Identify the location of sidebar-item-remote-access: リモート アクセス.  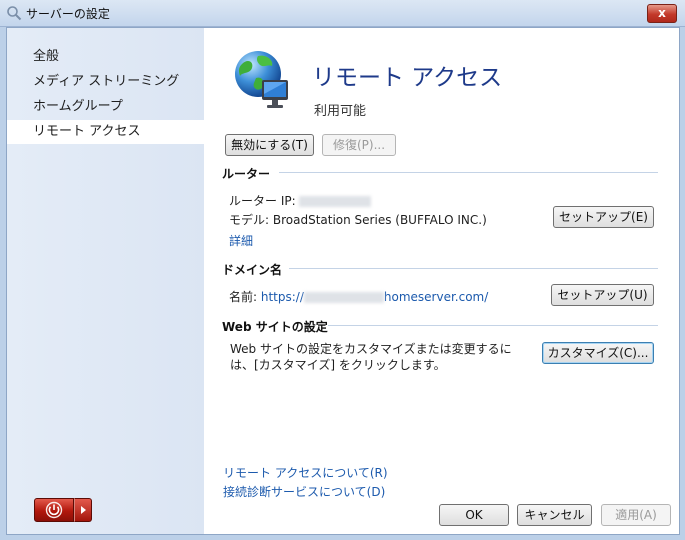
(105, 132).